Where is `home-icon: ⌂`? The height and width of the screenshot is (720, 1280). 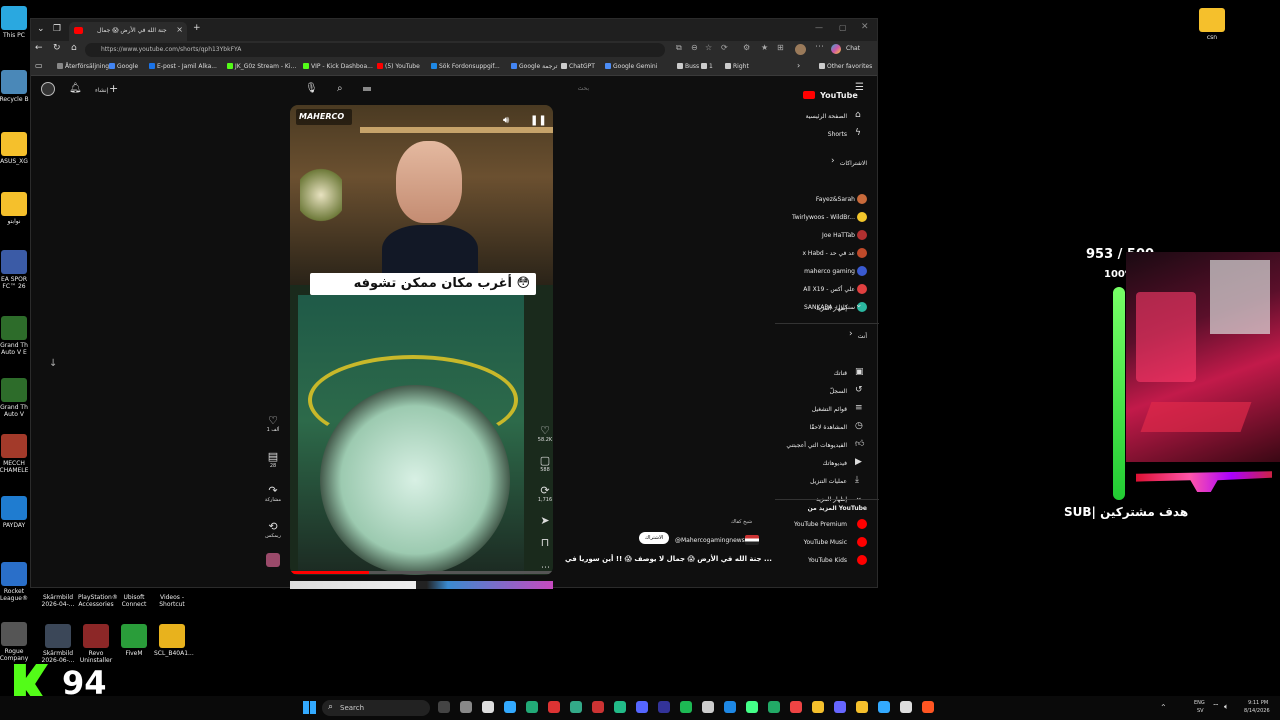
home-icon: ⌂ is located at coordinates (74, 48).